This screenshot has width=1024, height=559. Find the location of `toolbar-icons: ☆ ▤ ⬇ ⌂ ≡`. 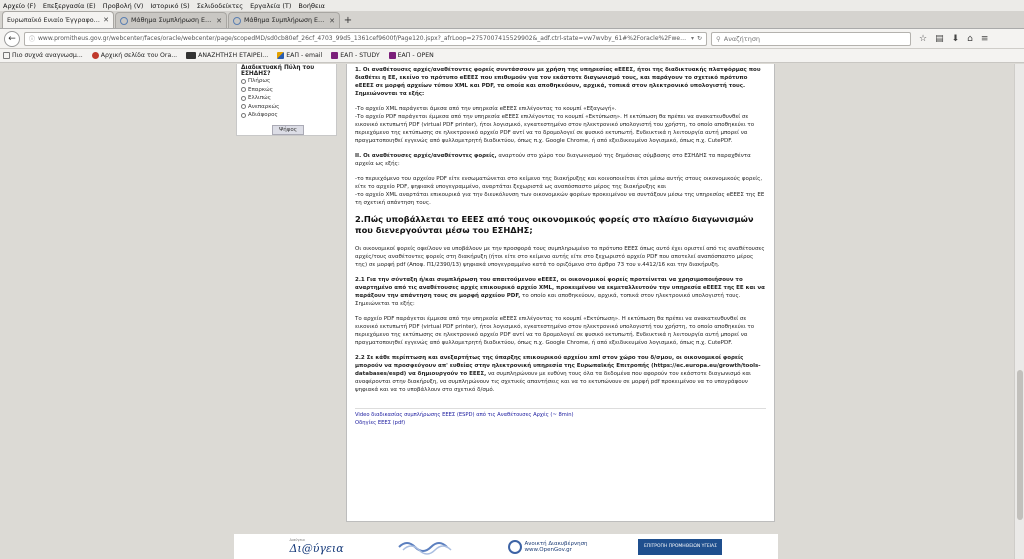

toolbar-icons: ☆ ▤ ⬇ ⌂ ≡ is located at coordinates (953, 39).